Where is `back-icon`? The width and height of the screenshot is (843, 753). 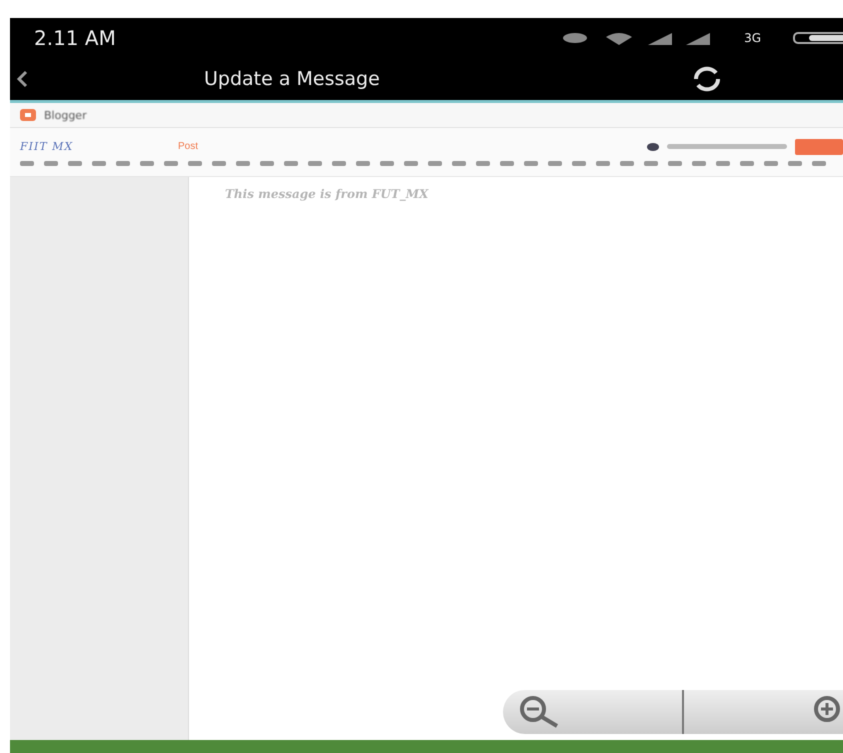
back-icon is located at coordinates (22, 79).